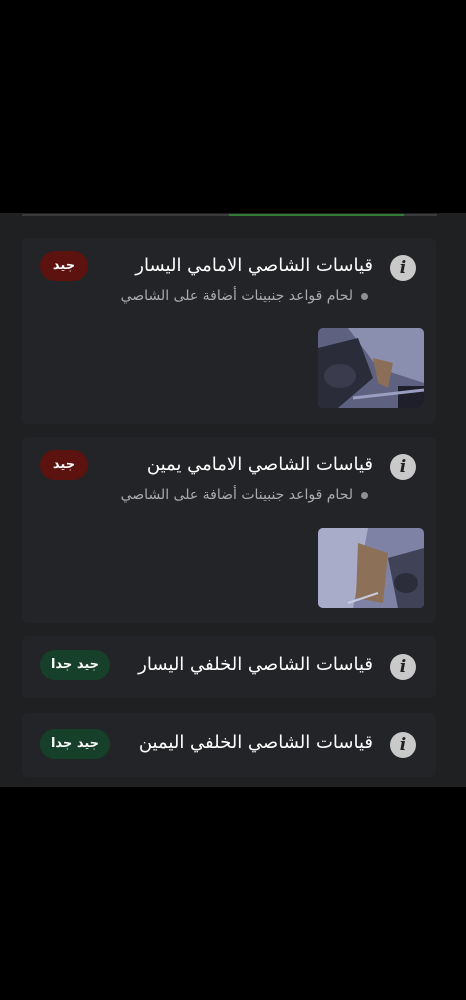 This screenshot has width=466, height=1000. I want to click on active-tab-indicator, so click(316, 215).